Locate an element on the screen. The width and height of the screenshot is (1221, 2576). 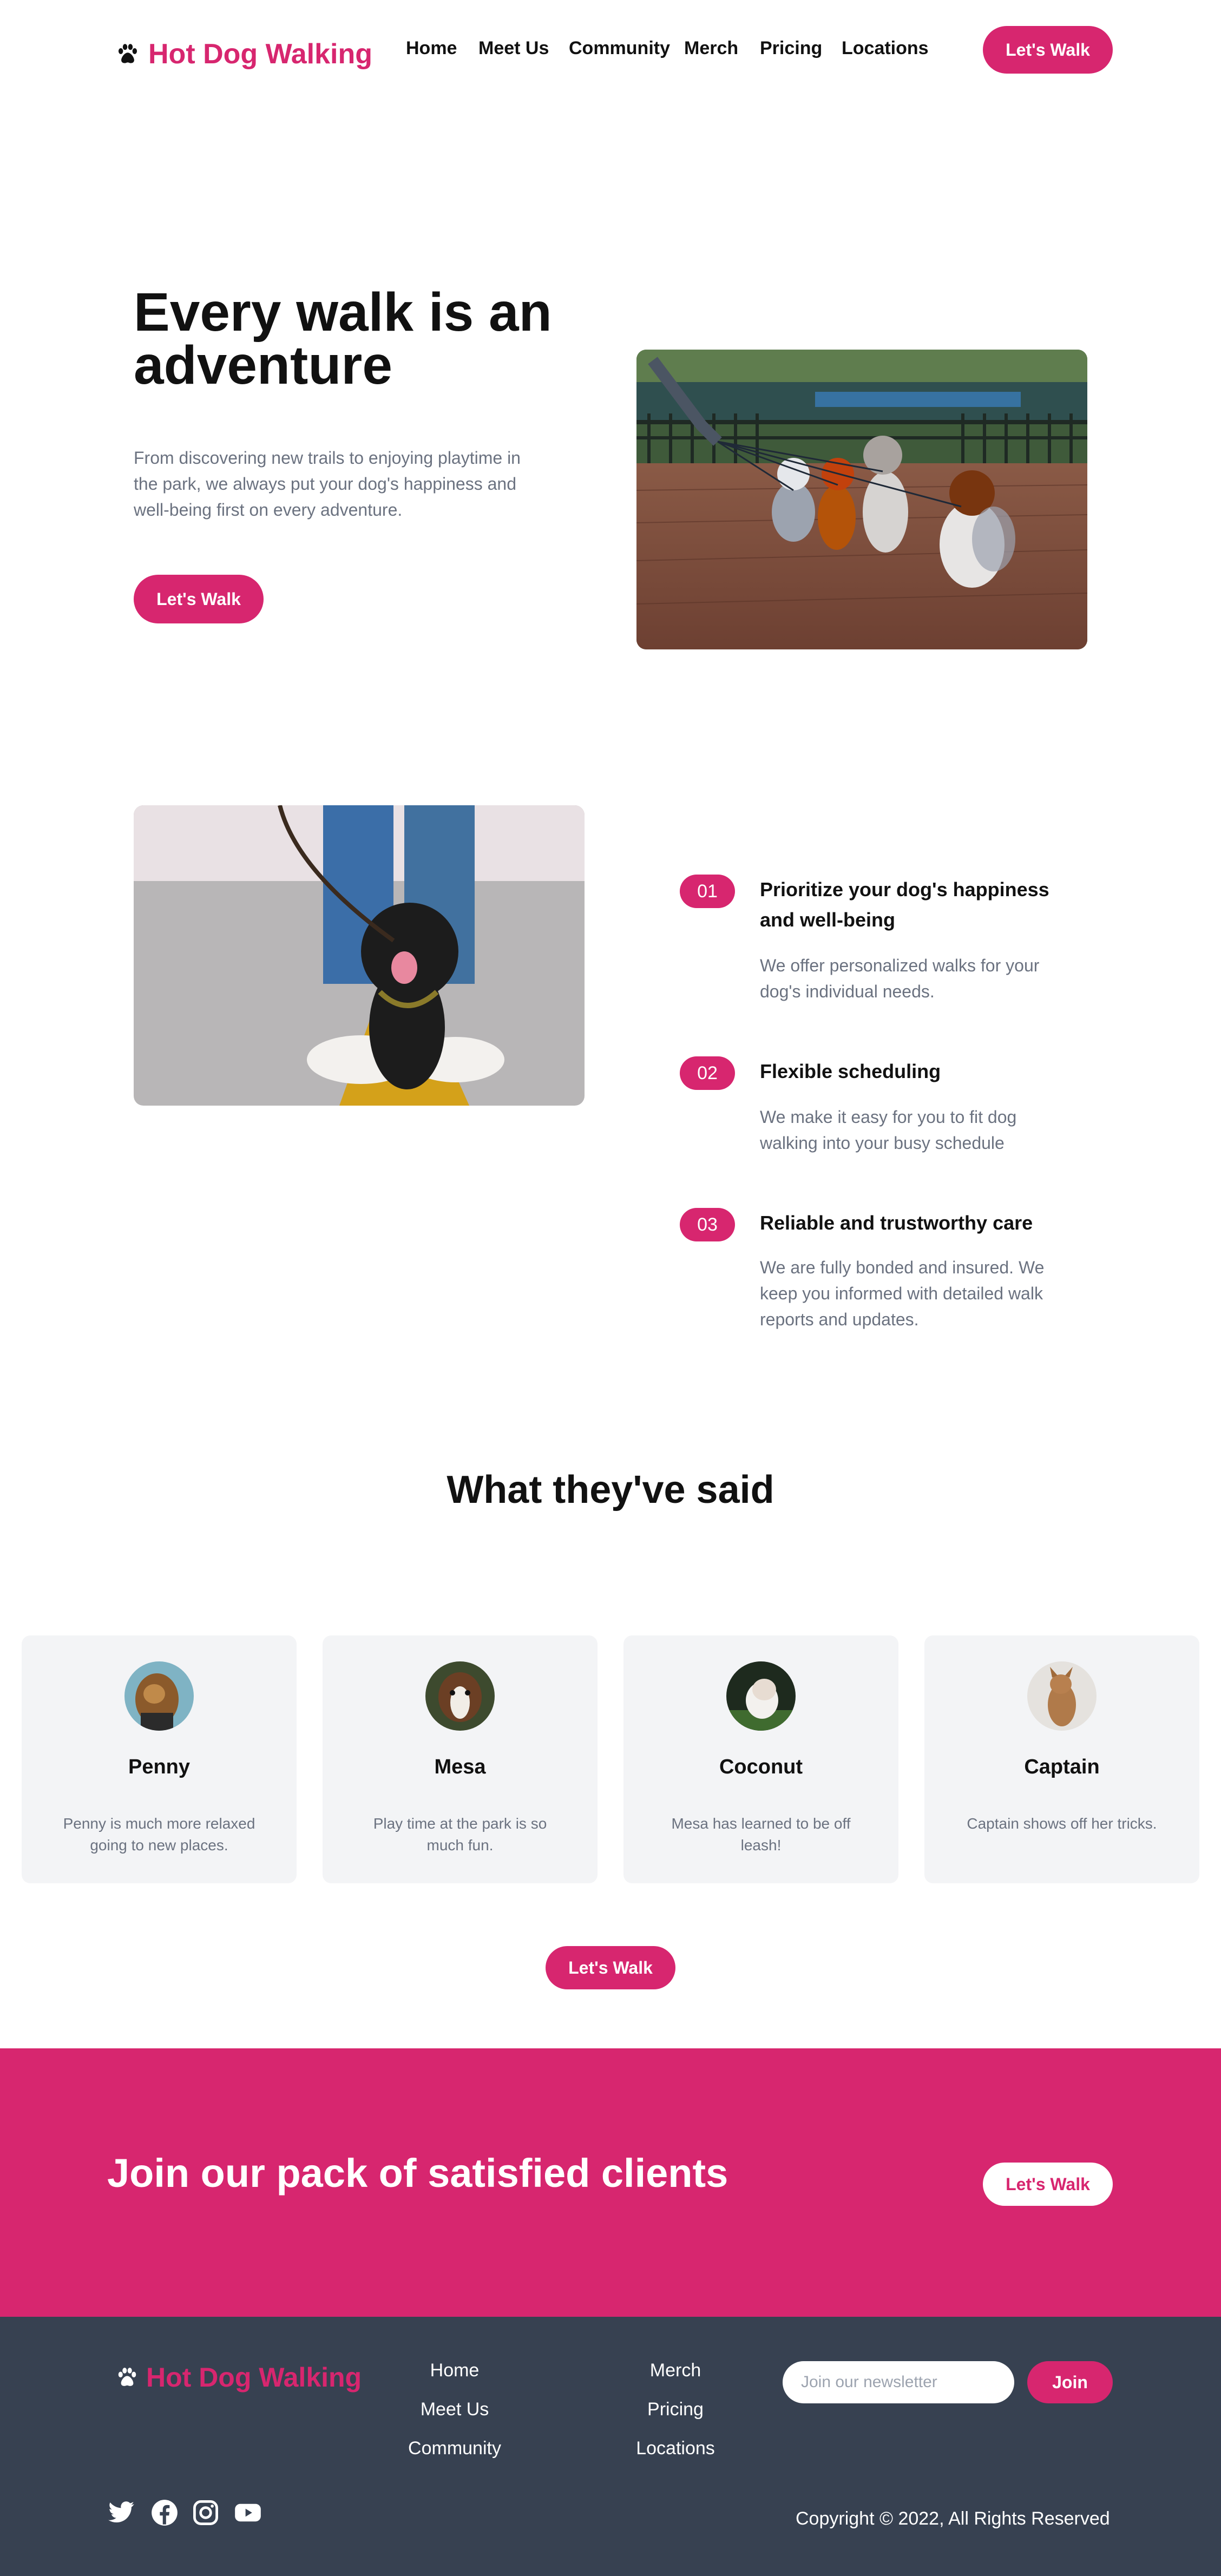
testimonial-quote: Play time at the park is so much fun. is located at coordinates (460, 1834).